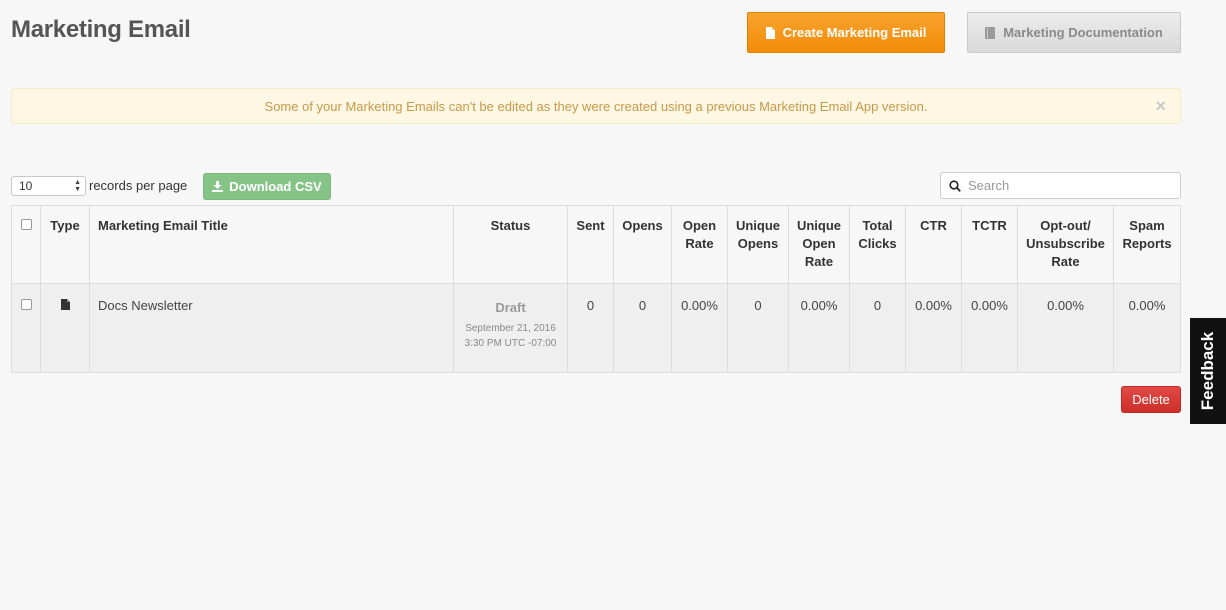  Describe the element at coordinates (955, 185) in the screenshot. I see `search-icon` at that location.